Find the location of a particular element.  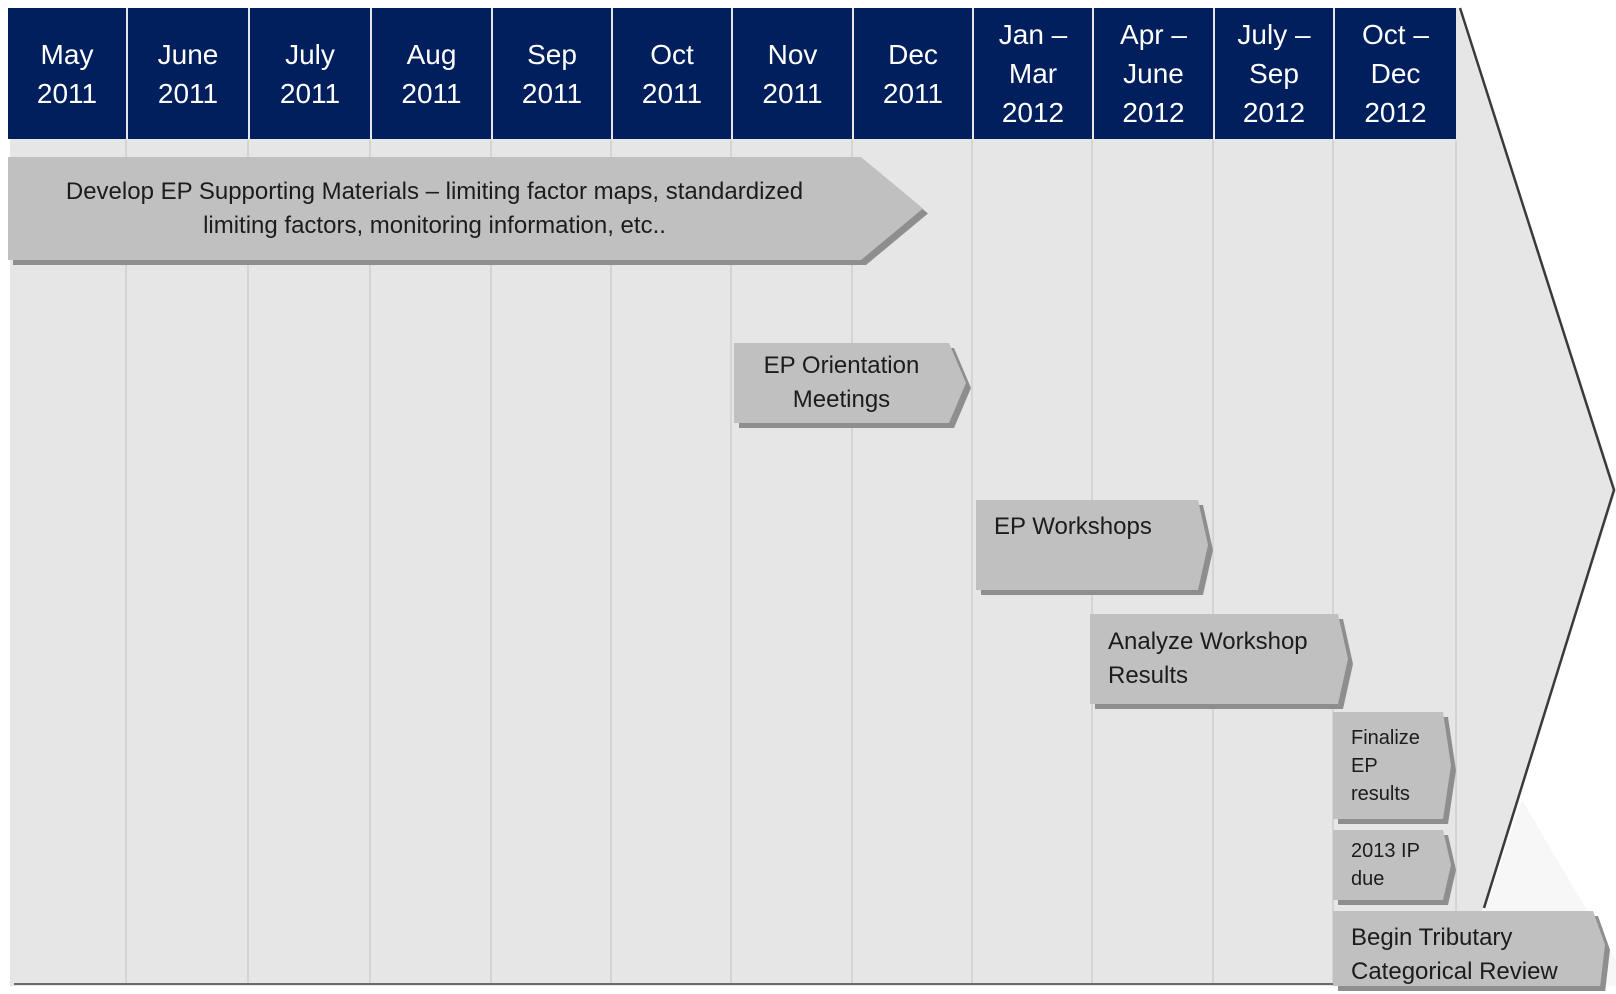

period-header: July 2011 is located at coordinates (310, 73).